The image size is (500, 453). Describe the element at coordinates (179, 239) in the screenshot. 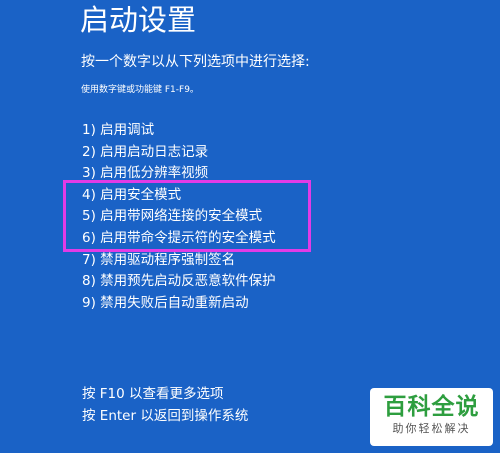

I see `option-enable-safe-mode-command-prompt: 6) 启用带命令提示符的安全模式` at that location.